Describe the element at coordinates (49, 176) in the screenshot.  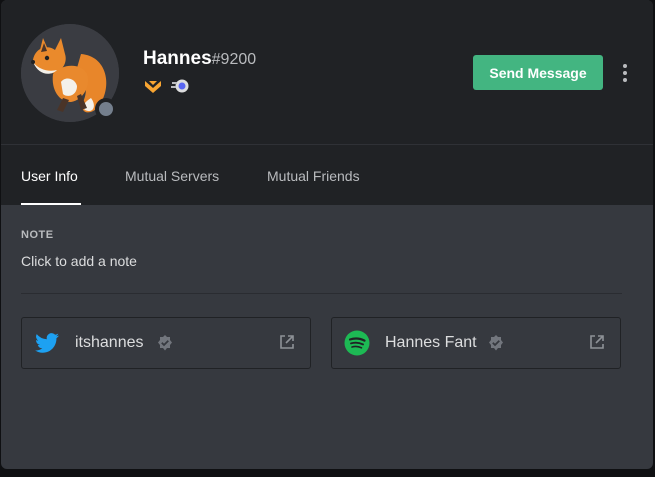
I see `tab-user-info: User Info` at that location.